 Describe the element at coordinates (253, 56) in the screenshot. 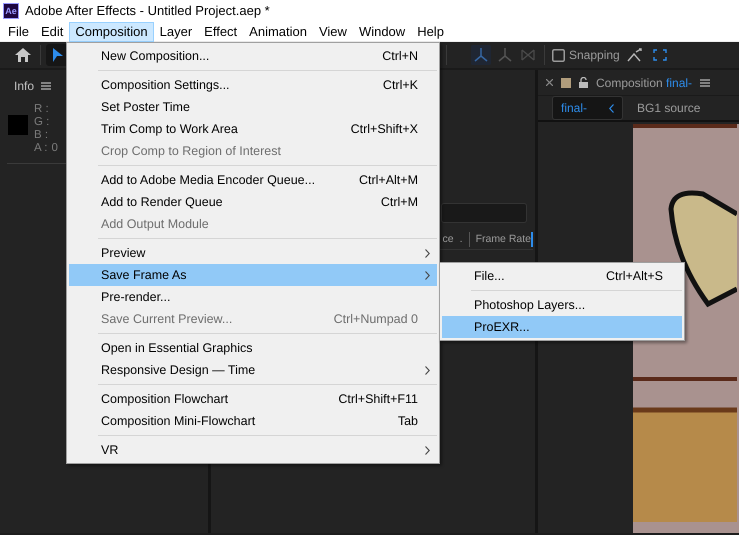

I see `menu-item: New Composition... Ctrl+N` at that location.